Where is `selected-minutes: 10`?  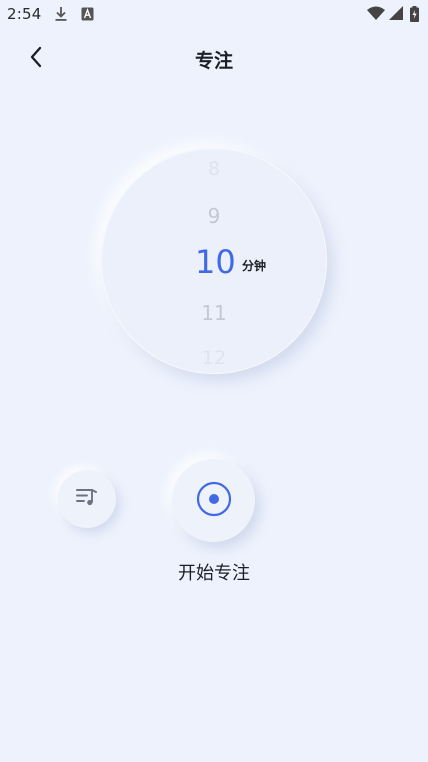
selected-minutes: 10 is located at coordinates (215, 262).